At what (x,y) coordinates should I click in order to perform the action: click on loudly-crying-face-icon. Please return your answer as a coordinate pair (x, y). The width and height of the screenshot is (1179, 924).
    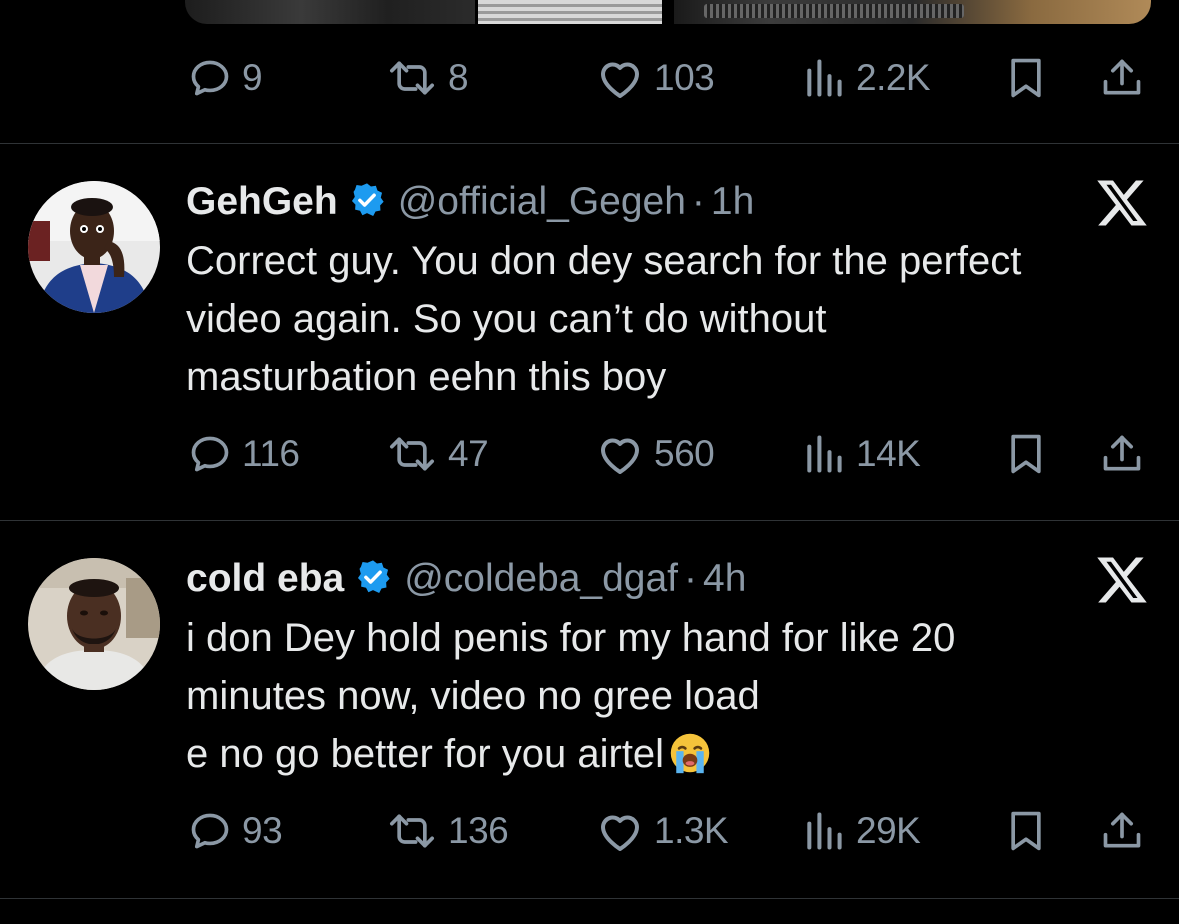
    Looking at the image, I should click on (690, 761).